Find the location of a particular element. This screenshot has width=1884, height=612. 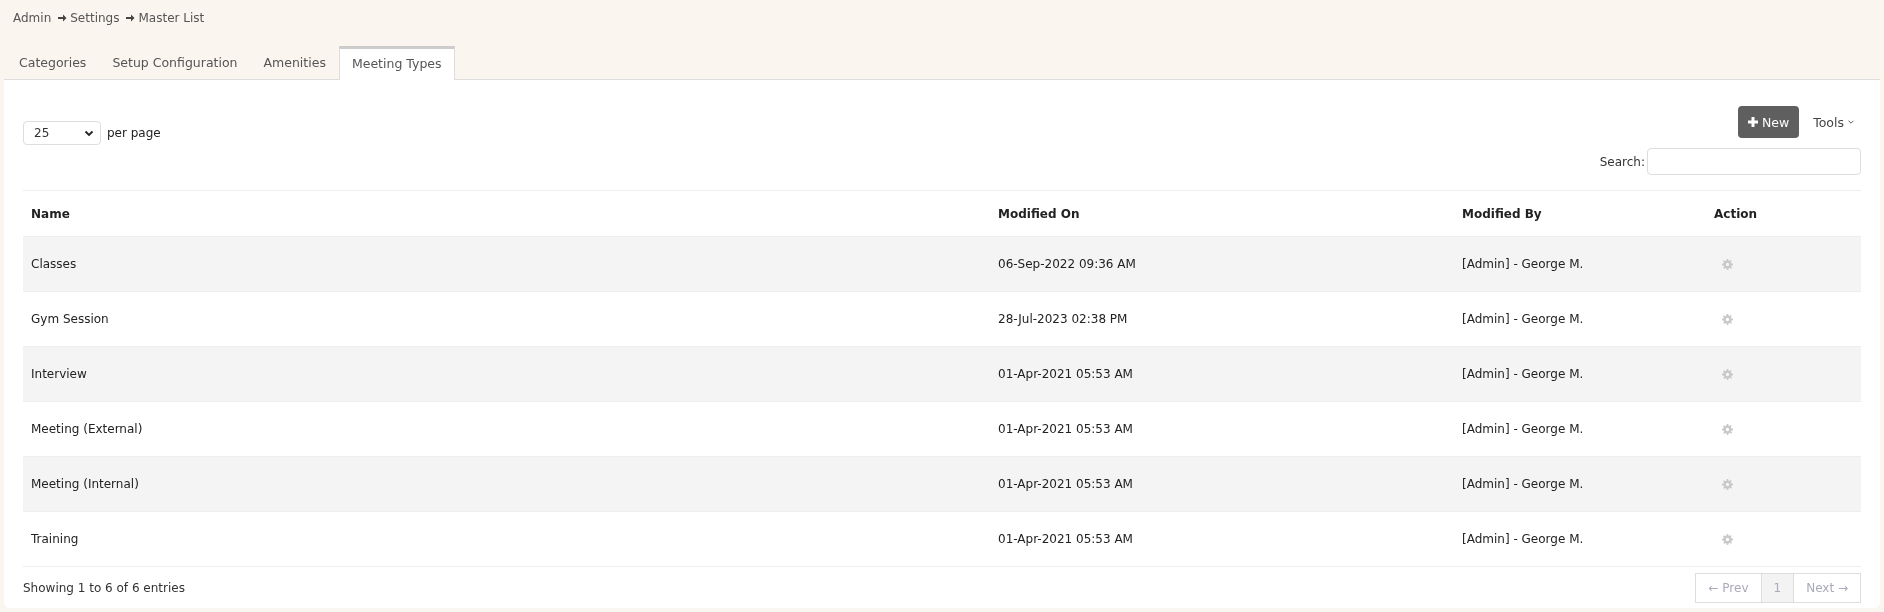

column-header: Name is located at coordinates (50, 213).